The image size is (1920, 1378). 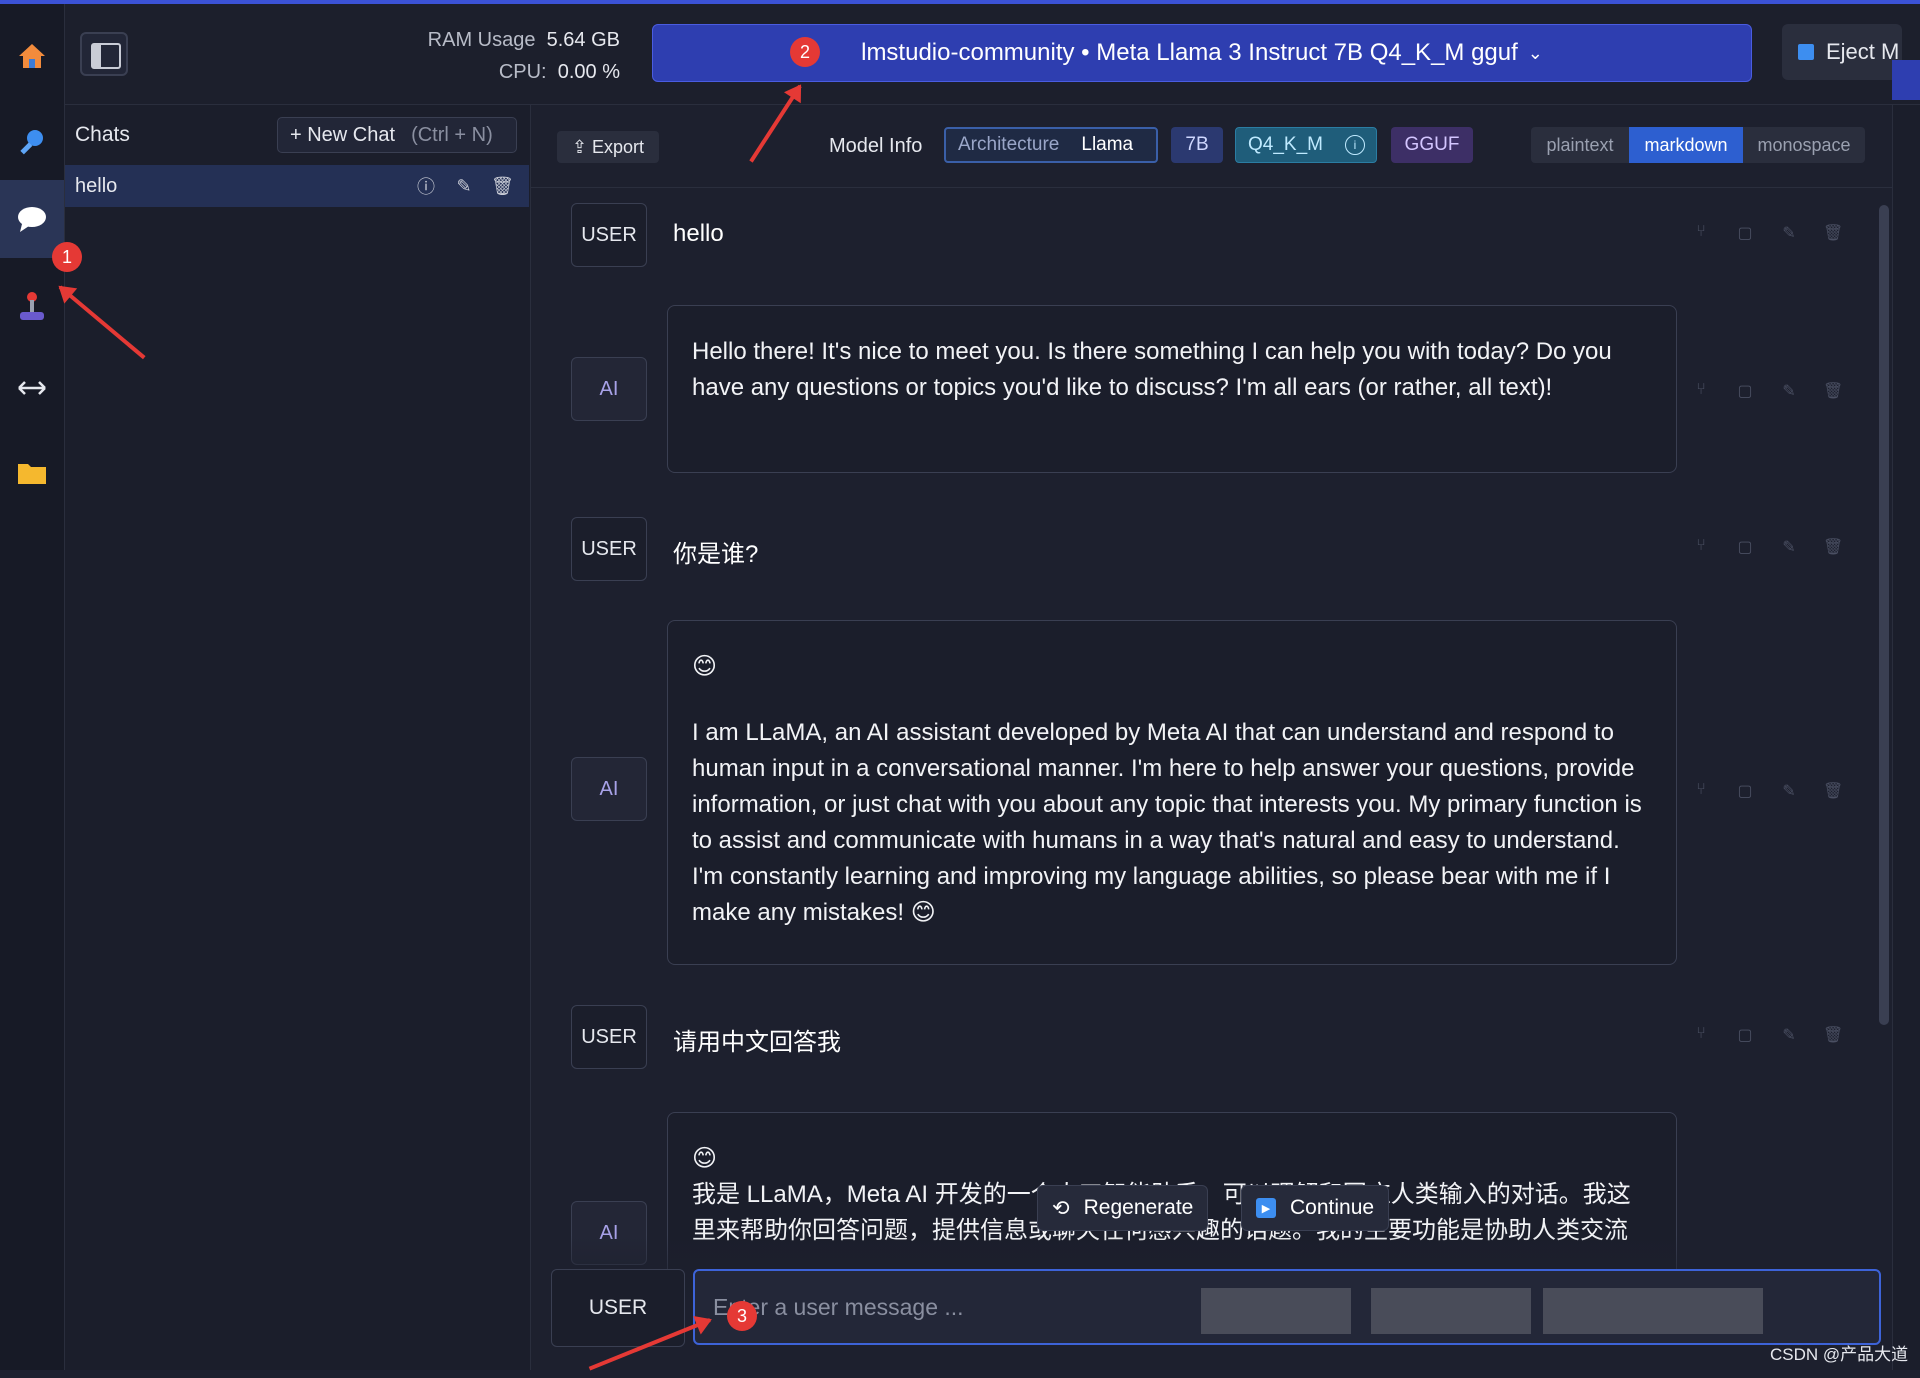 What do you see at coordinates (32, 388) in the screenshot?
I see `arrows-icon` at bounding box center [32, 388].